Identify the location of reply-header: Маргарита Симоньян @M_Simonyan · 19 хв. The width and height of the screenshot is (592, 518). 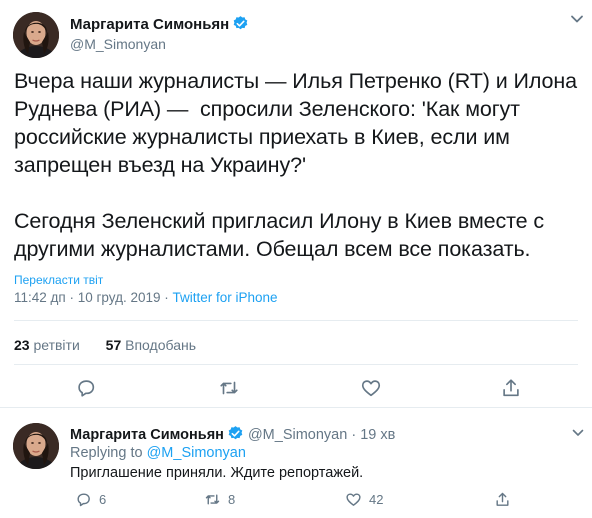
(232, 434).